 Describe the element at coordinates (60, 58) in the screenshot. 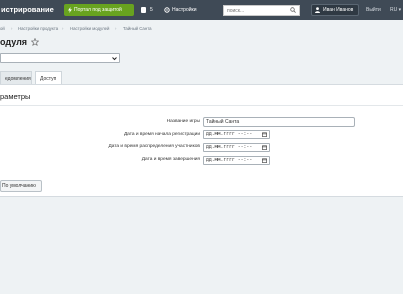

I see `module-select` at that location.